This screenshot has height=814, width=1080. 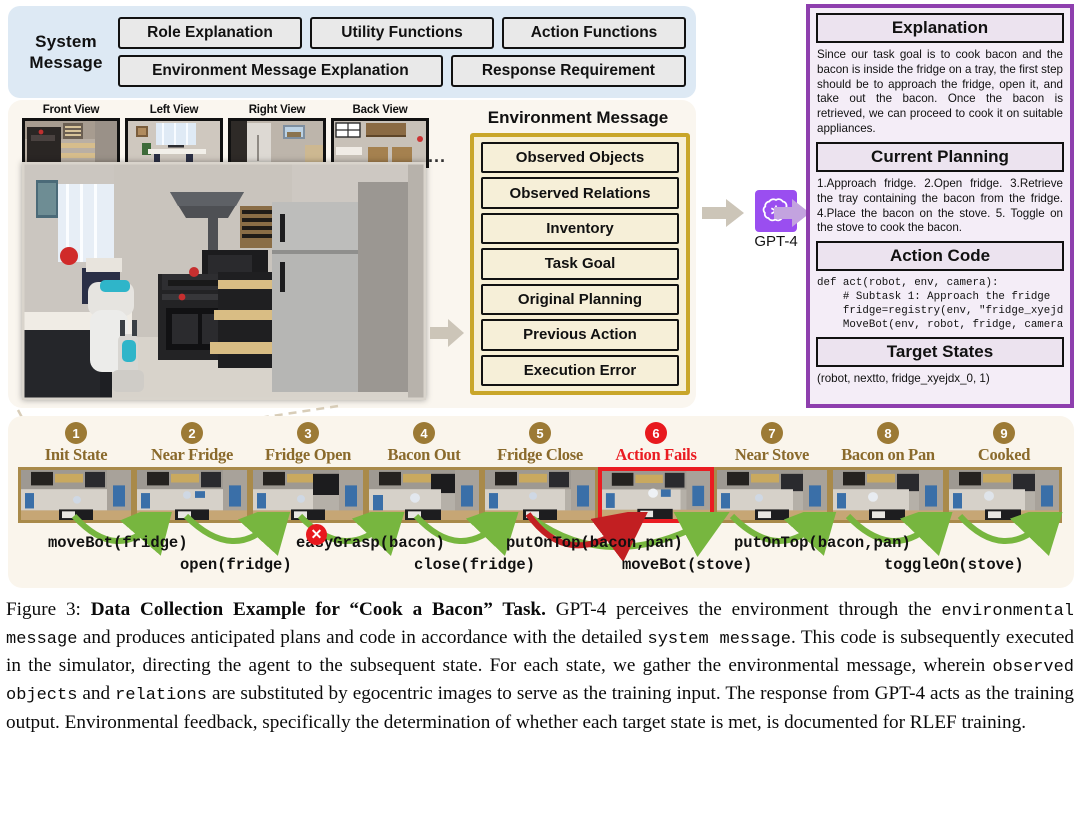 What do you see at coordinates (580, 370) in the screenshot?
I see `env-item-execution-error: Execution Error` at bounding box center [580, 370].